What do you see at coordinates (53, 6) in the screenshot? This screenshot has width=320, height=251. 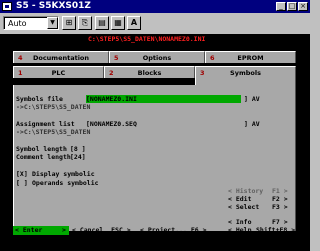 I see `window-title: S5 - S5KXS01Z` at bounding box center [53, 6].